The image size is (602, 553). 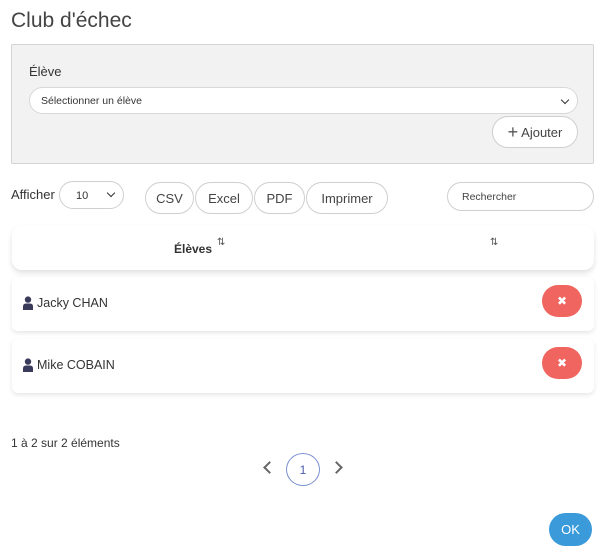 I want to click on page-title: Club d'échec, so click(x=71, y=20).